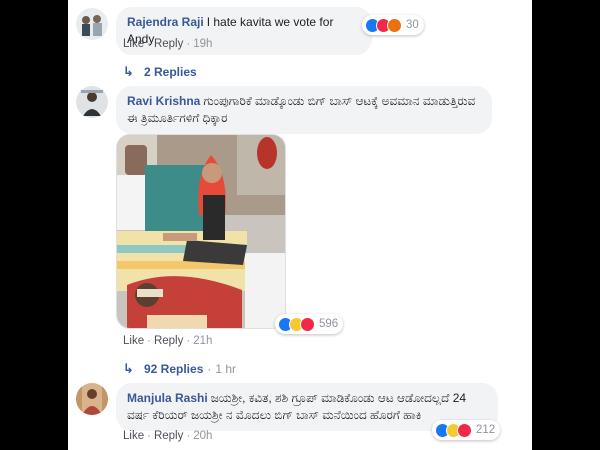 The width and height of the screenshot is (600, 450). Describe the element at coordinates (170, 72) in the screenshot. I see `replies-count: 2 Replies` at that location.